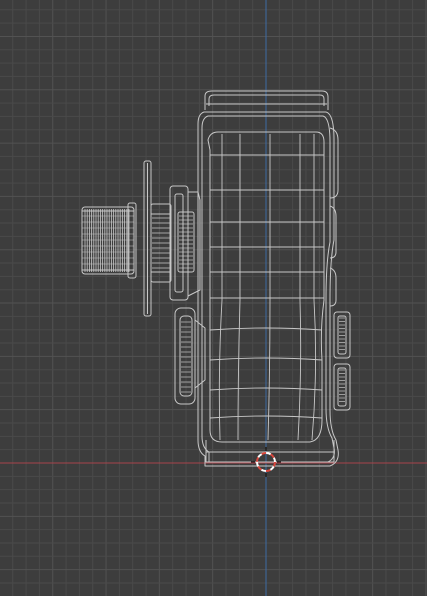  I want to click on mount-mesh, so click(185, 243).